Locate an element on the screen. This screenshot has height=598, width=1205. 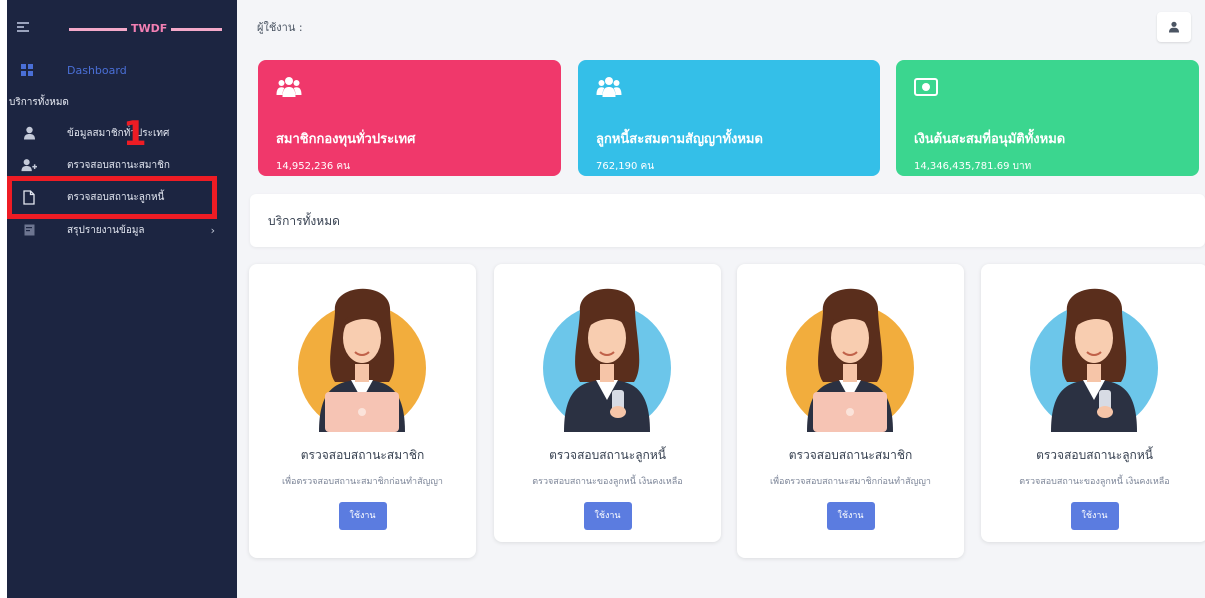
sidebar-item-label: สรุปรายงานข้อมูล is located at coordinates (106, 230).